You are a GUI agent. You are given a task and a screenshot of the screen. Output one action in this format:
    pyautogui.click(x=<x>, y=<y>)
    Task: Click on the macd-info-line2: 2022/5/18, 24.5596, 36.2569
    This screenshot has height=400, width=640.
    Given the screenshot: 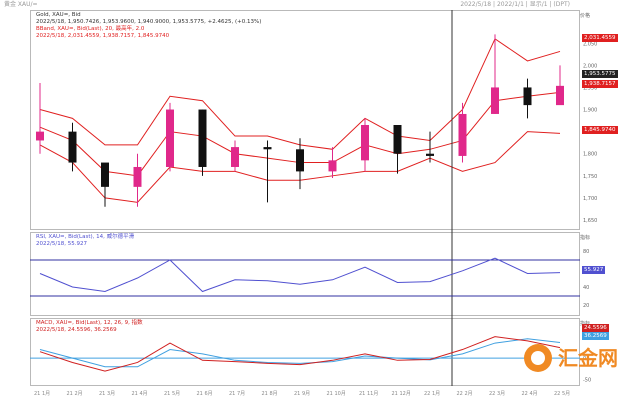 What is the action you would take?
    pyautogui.click(x=76, y=330)
    